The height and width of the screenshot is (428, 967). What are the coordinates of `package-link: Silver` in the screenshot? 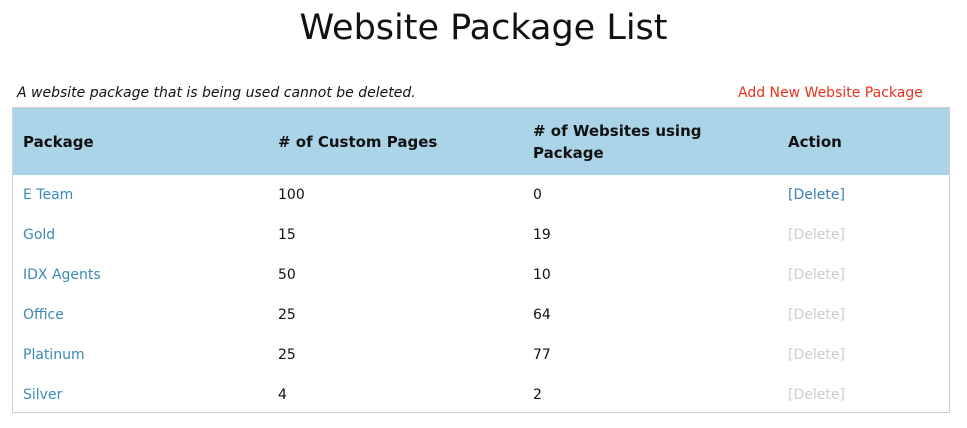 It's located at (42, 395).